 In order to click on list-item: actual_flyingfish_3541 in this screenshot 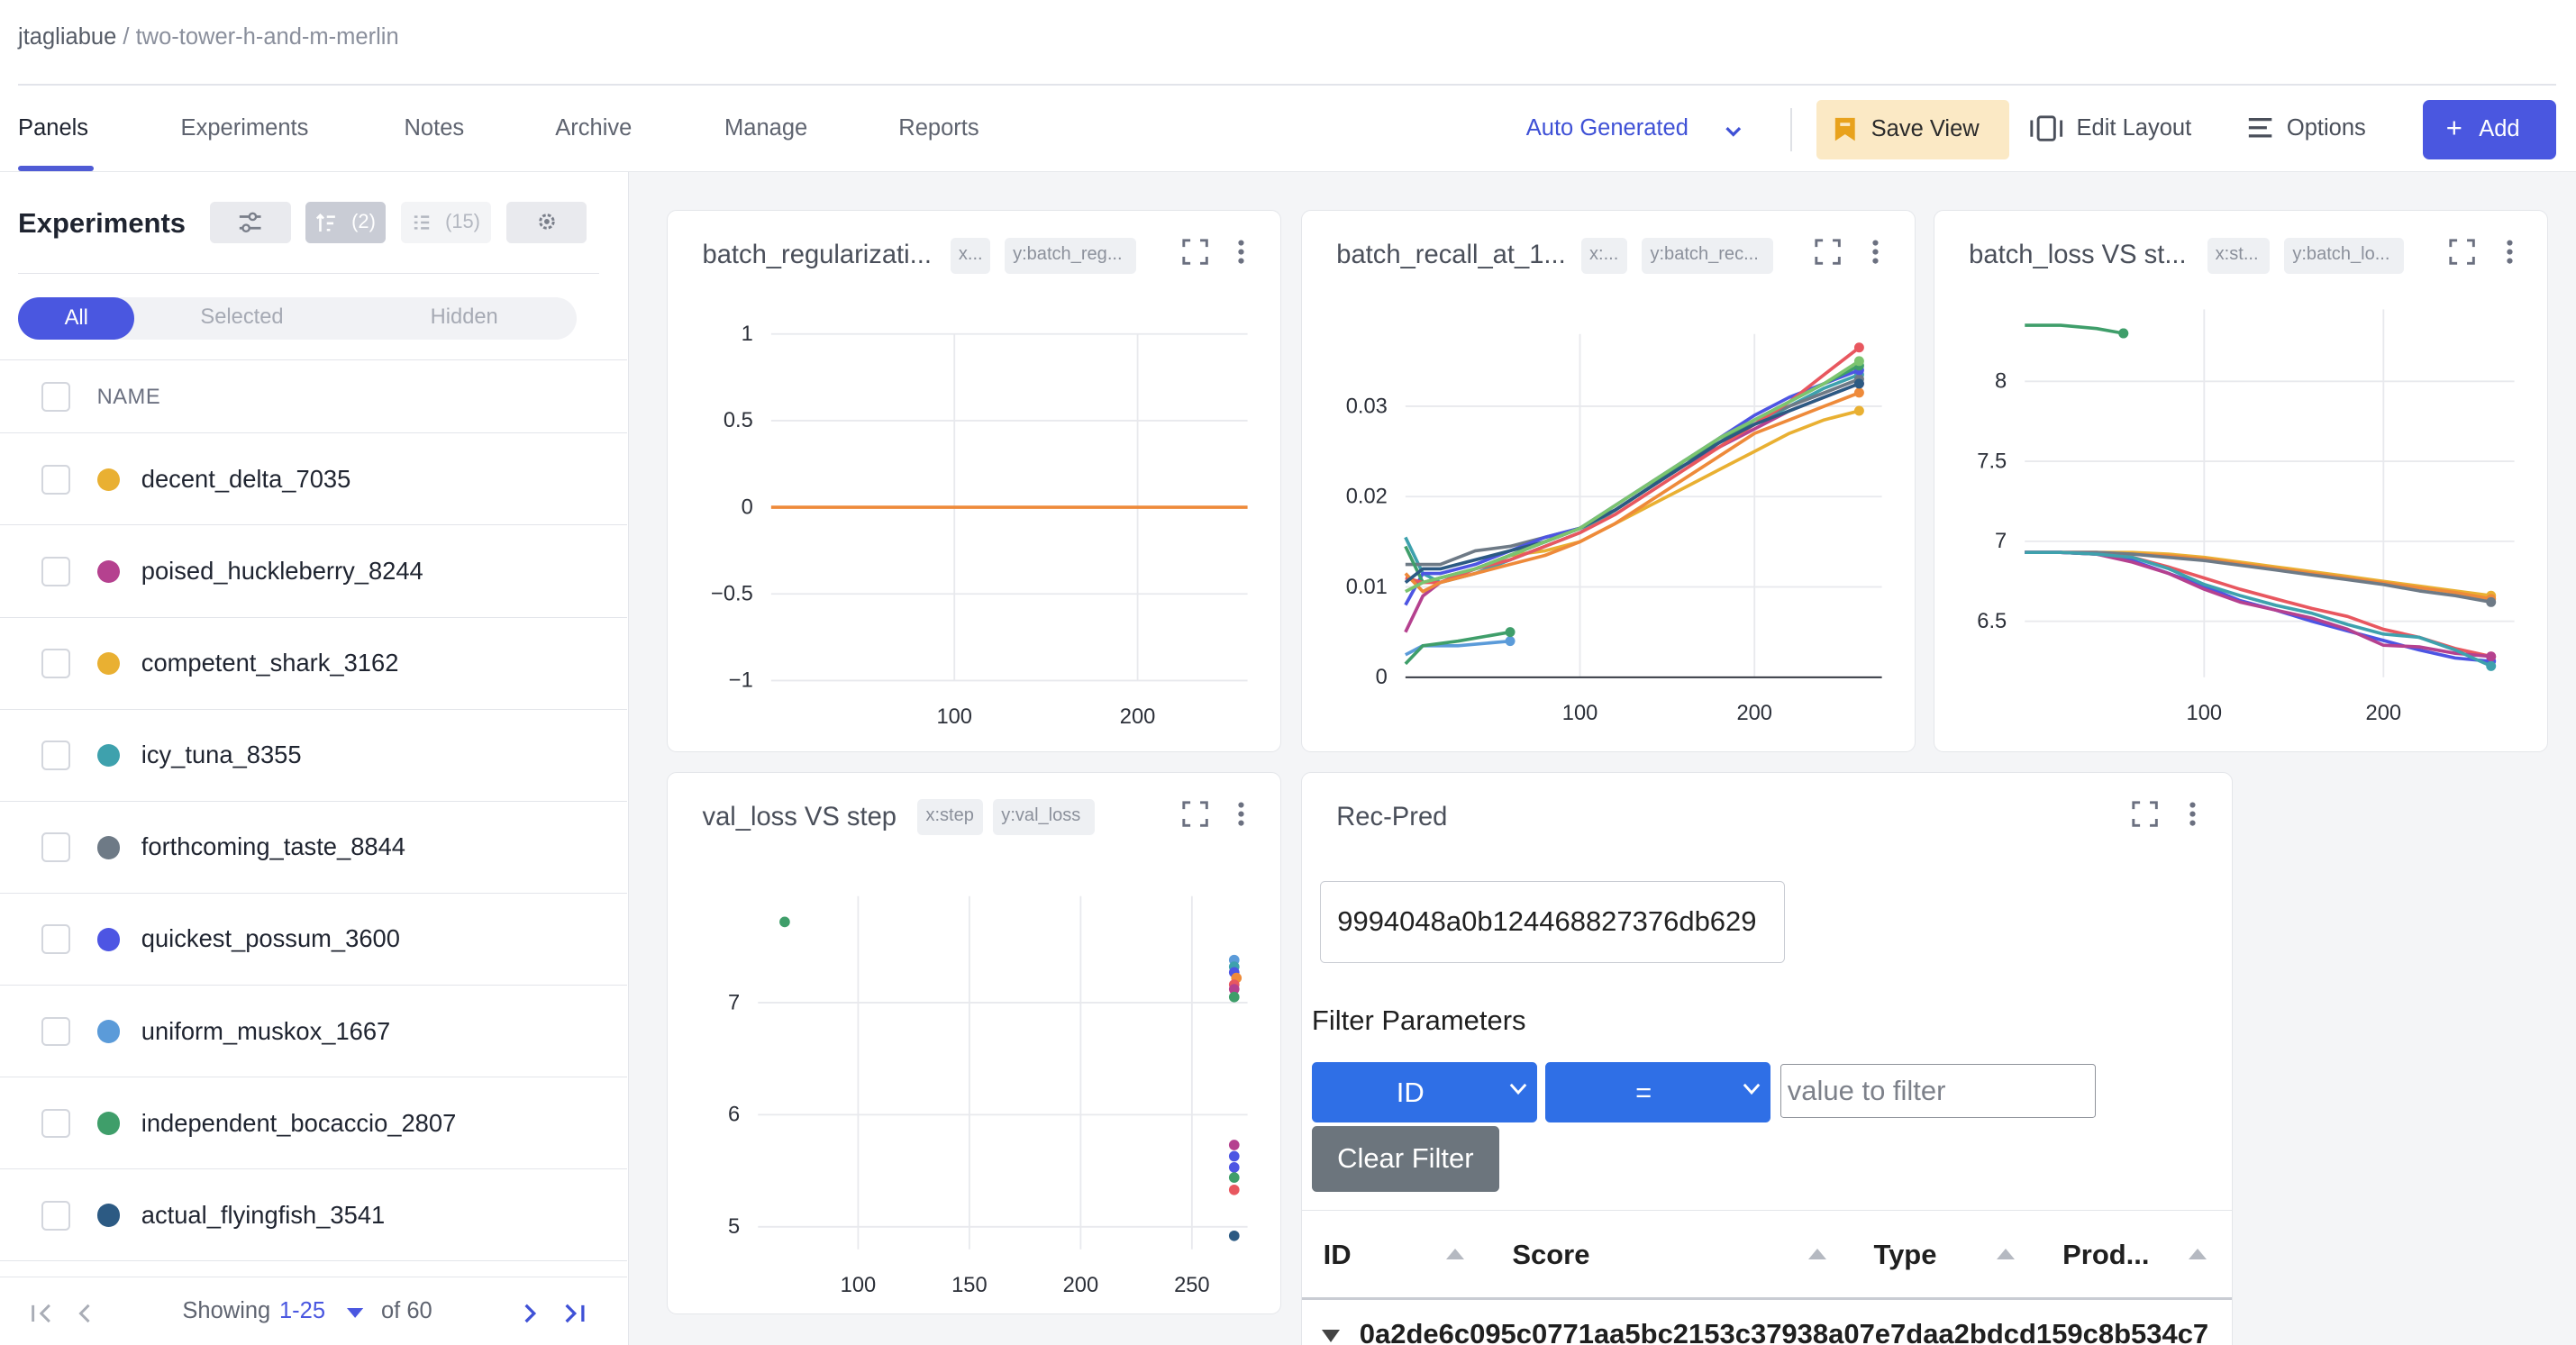, I will do `click(314, 1216)`.